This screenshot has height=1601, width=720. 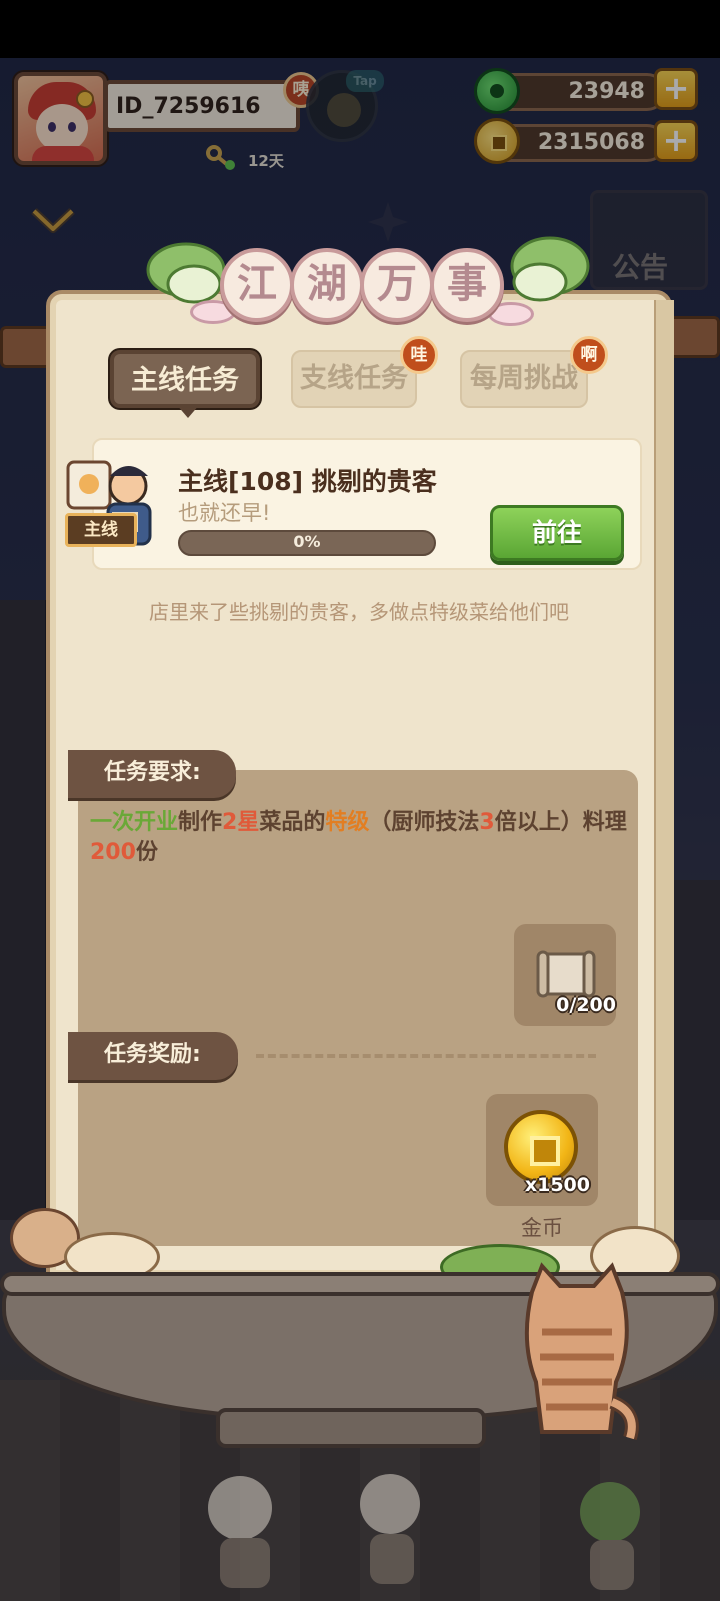 What do you see at coordinates (351, 1428) in the screenshot?
I see `bowl-foot` at bounding box center [351, 1428].